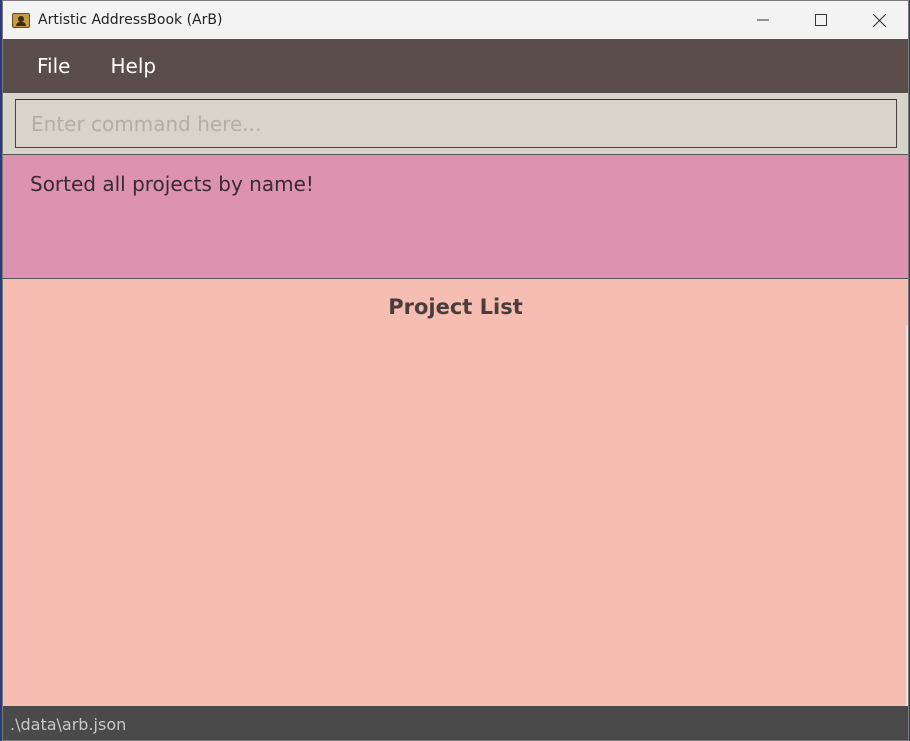  Describe the element at coordinates (172, 184) in the screenshot. I see `result-message: Sorted all projects by name!` at that location.